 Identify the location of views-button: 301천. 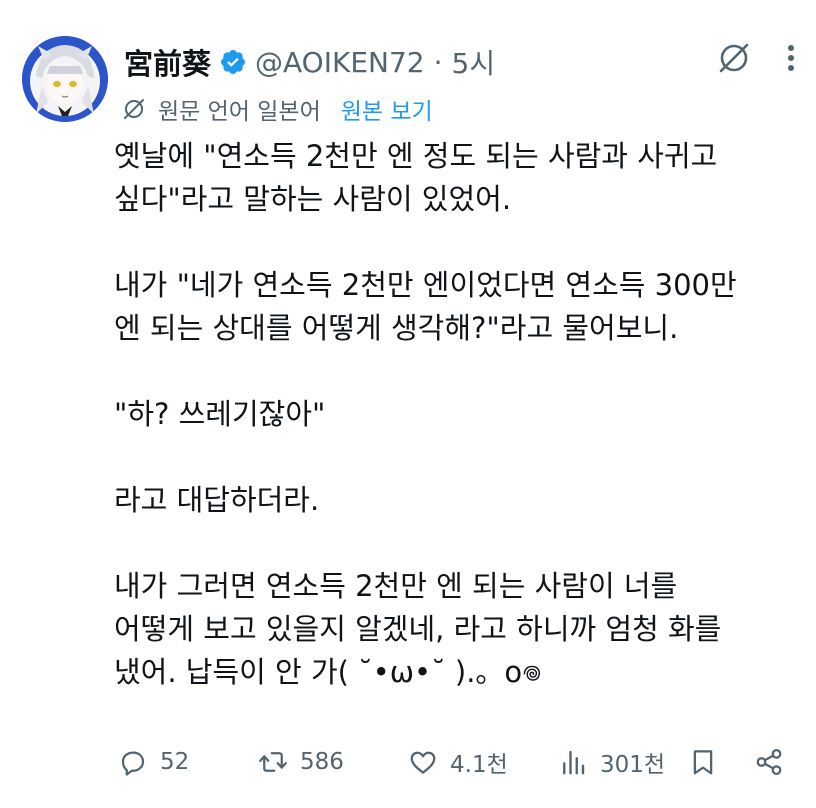
(611, 762).